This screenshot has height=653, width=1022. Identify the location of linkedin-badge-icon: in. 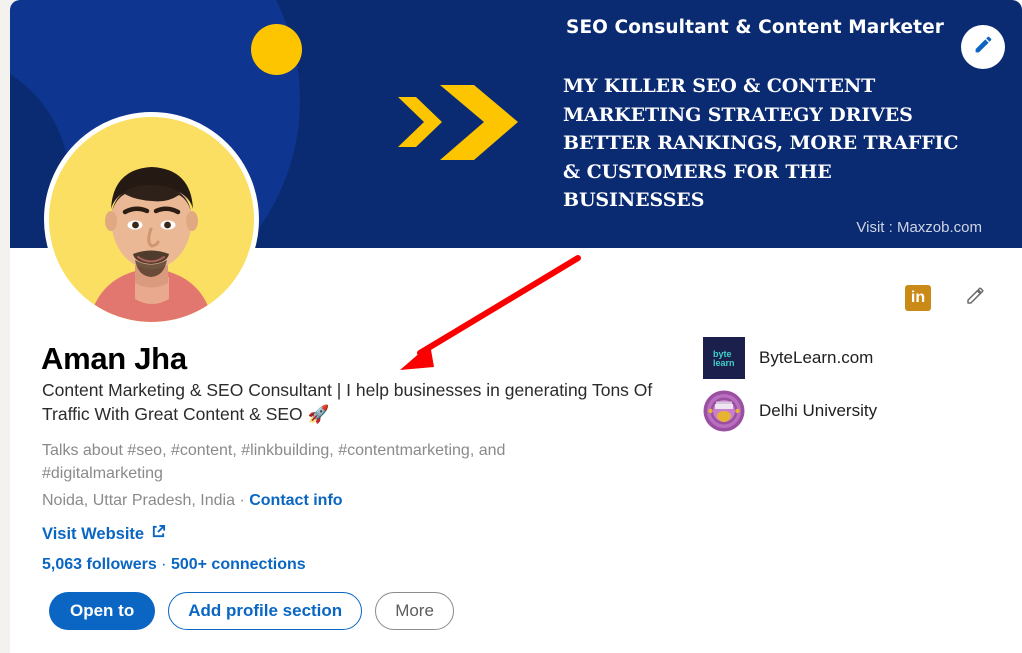
(918, 297).